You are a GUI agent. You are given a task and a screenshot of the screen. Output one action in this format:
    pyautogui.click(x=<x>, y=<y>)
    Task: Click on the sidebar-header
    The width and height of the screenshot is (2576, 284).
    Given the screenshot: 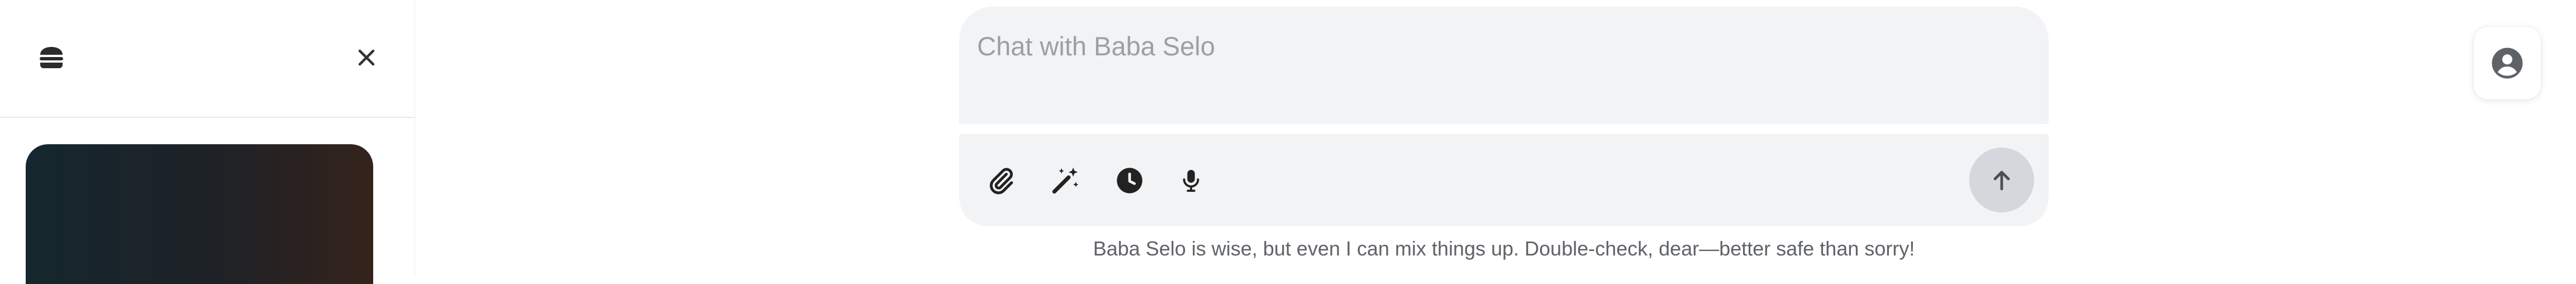 What is the action you would take?
    pyautogui.click(x=207, y=59)
    